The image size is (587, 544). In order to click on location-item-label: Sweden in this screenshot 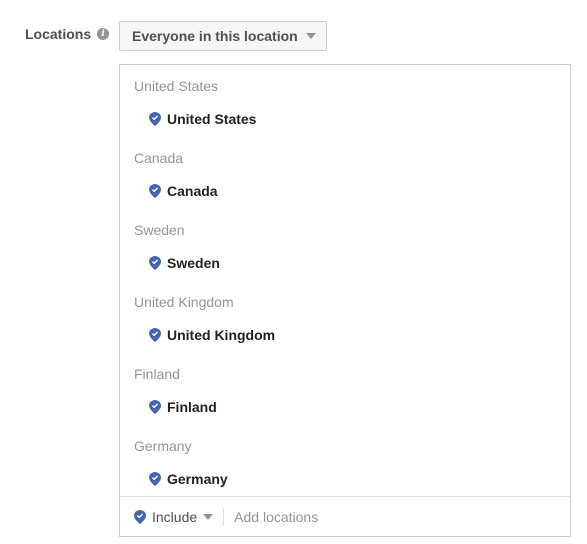, I will do `click(193, 263)`.